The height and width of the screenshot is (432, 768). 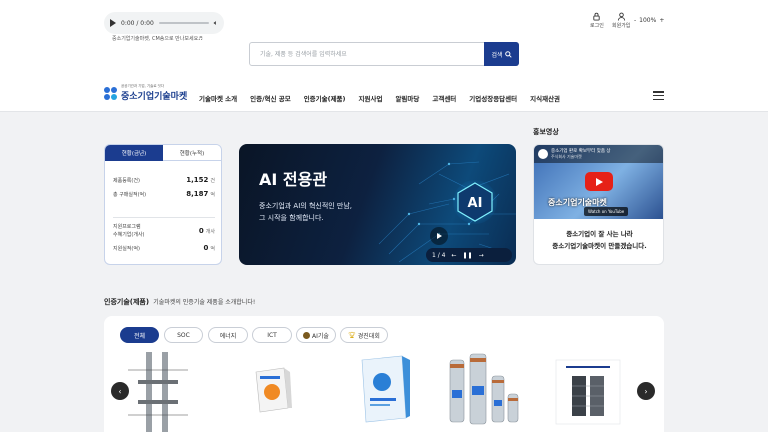 I want to click on banner-line-2: 그 시작을 함께합니다., so click(x=291, y=218).